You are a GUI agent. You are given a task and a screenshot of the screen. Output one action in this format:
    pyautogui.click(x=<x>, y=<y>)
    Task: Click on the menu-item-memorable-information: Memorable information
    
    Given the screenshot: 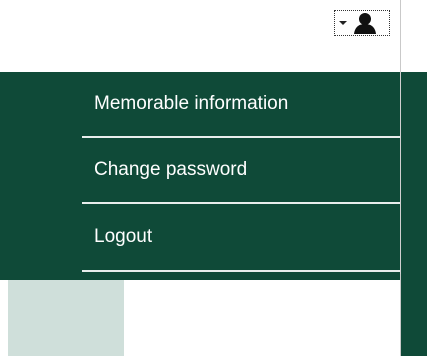 What is the action you would take?
    pyautogui.click(x=241, y=105)
    